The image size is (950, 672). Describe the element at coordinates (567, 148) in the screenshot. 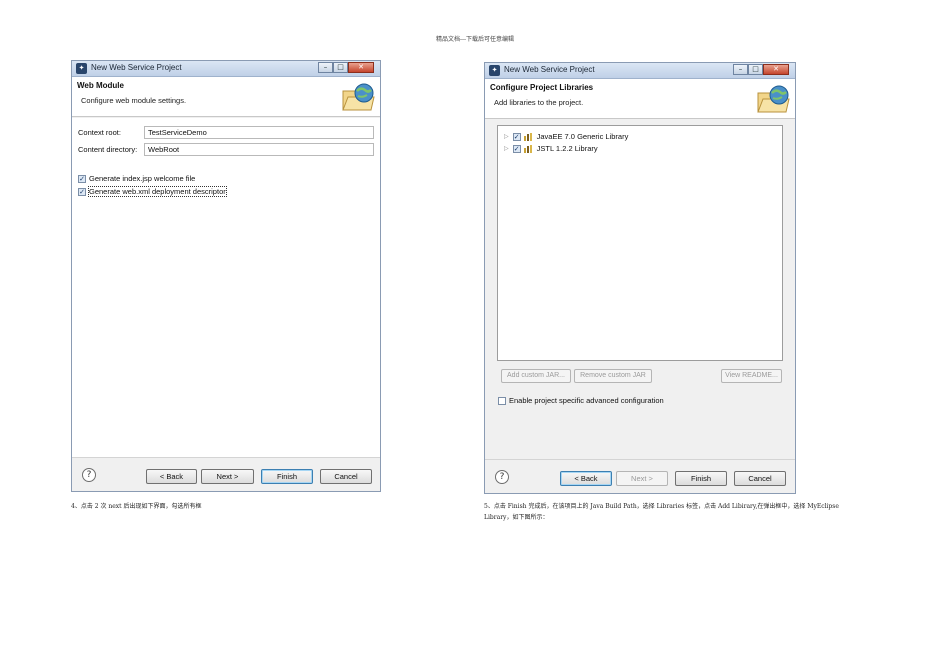

I see `library-label: JSTL 1.2.2 Library` at that location.